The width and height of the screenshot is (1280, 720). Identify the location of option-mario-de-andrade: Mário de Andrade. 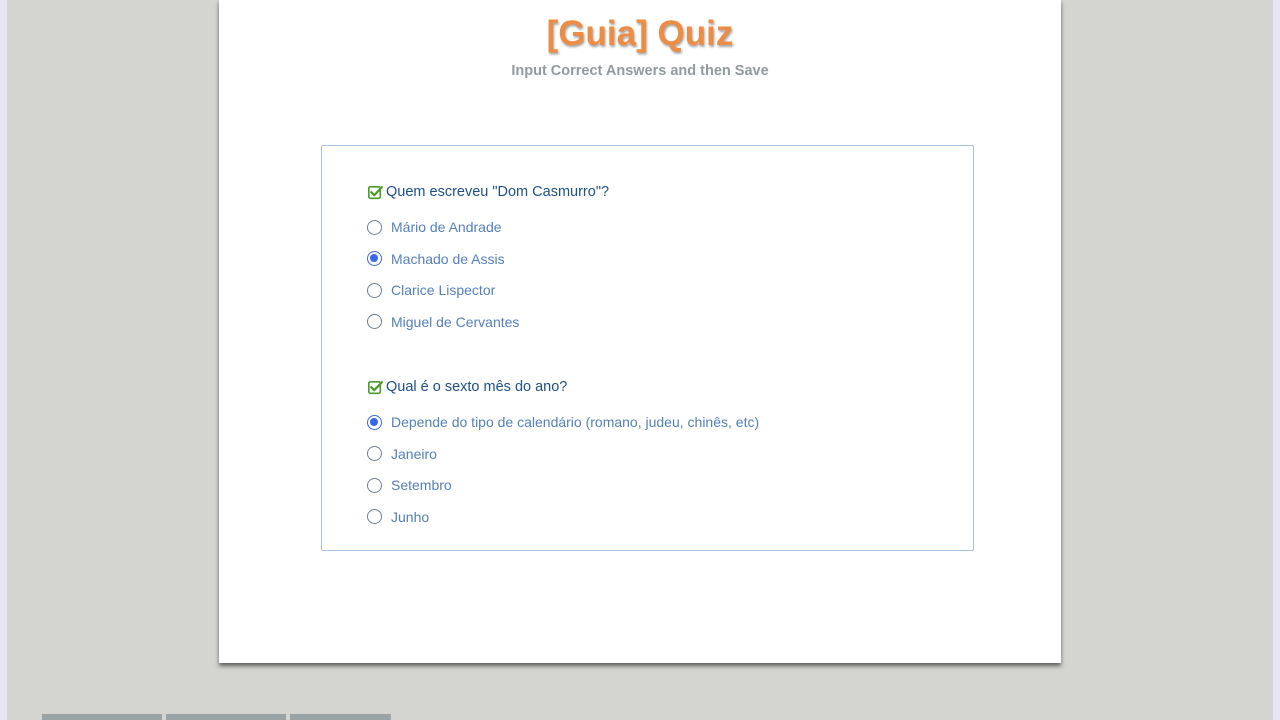
(488, 227).